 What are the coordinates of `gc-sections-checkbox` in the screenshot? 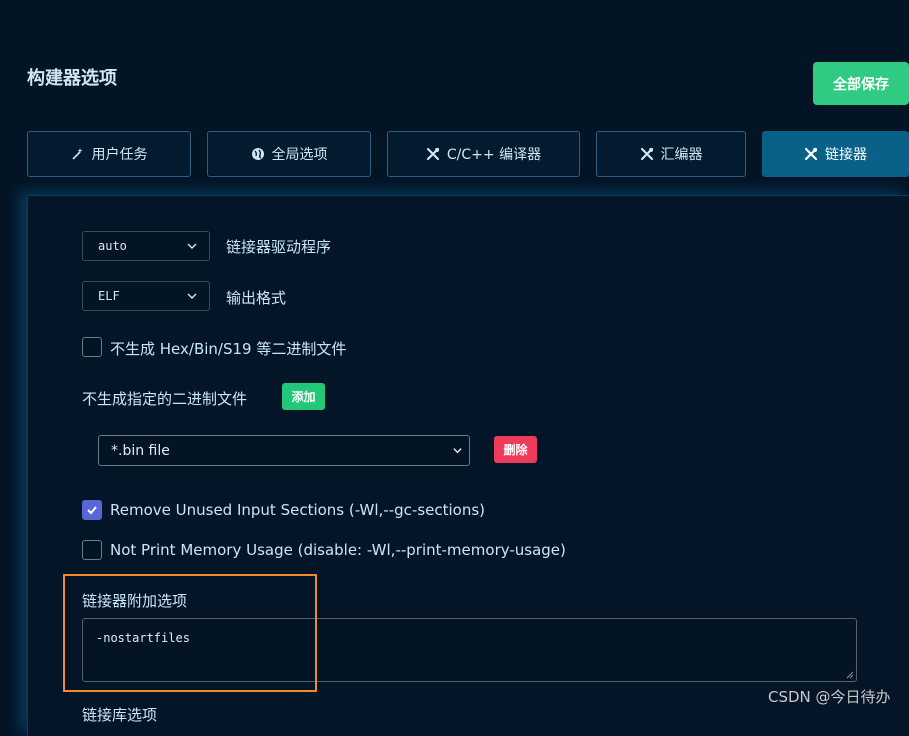 It's located at (92, 510).